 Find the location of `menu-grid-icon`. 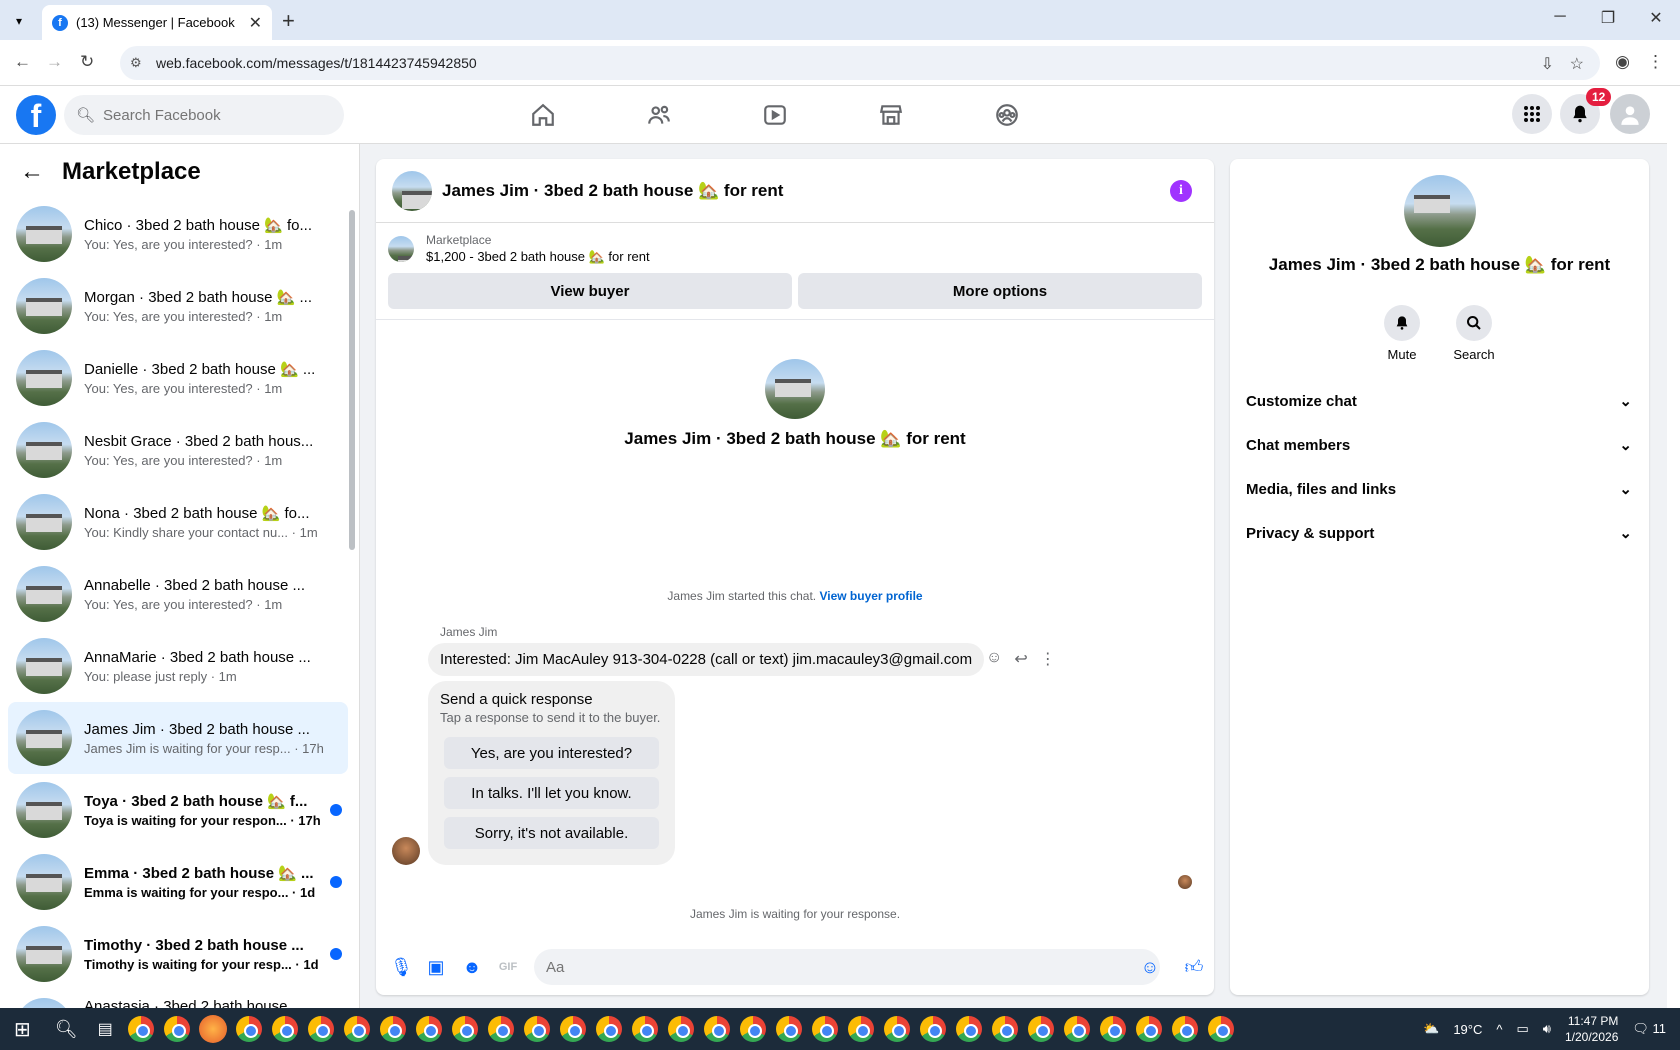

menu-grid-icon is located at coordinates (1532, 114).